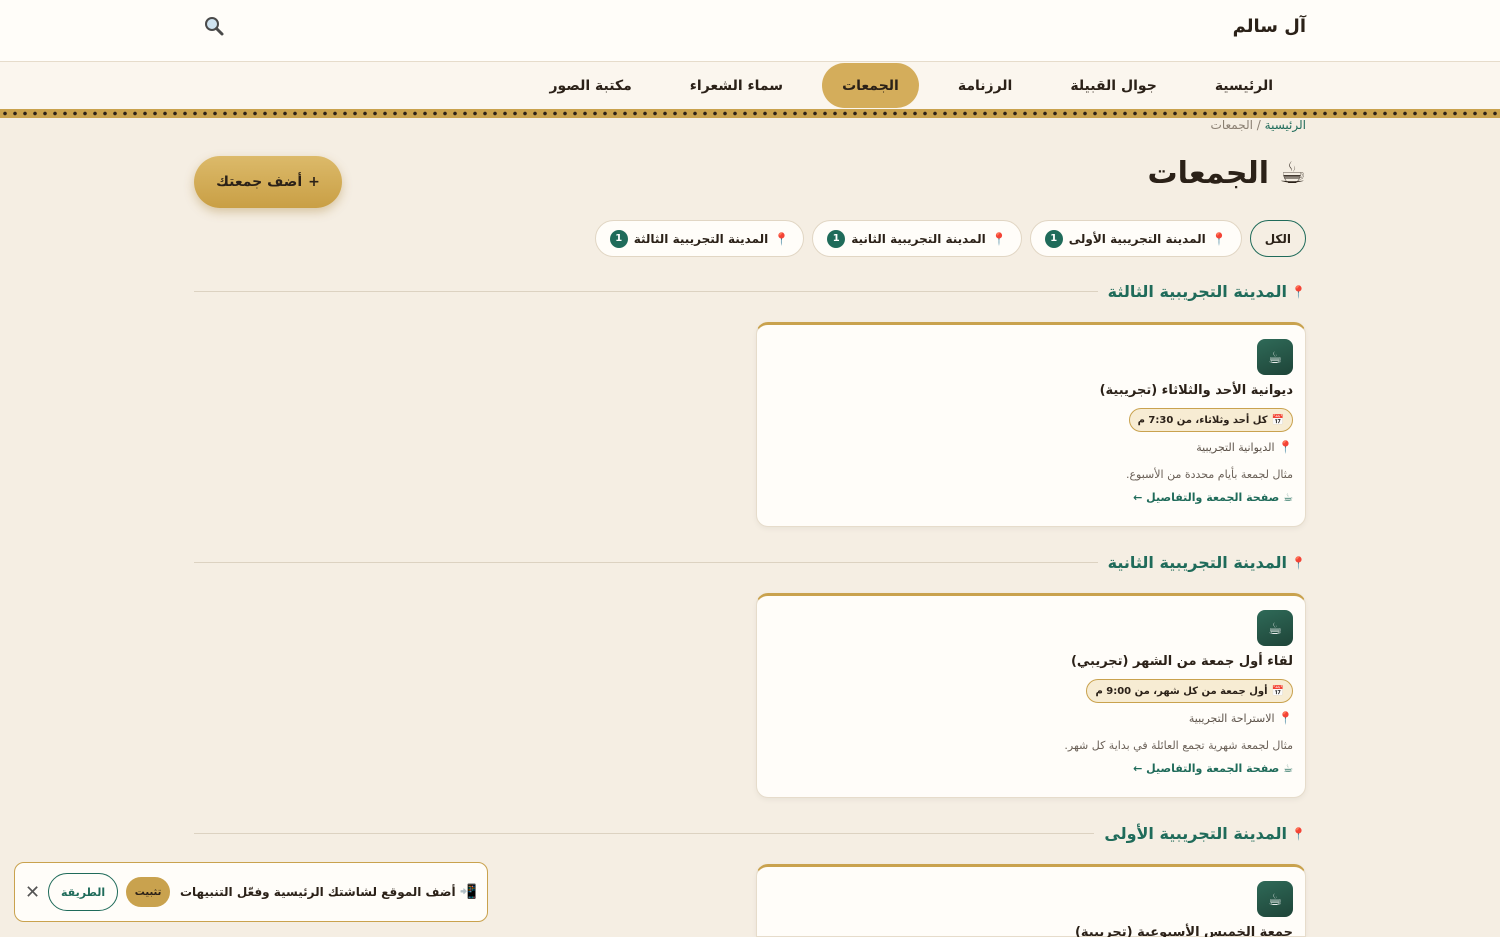 This screenshot has height=937, width=1500. What do you see at coordinates (32, 892) in the screenshot?
I see `close-icon: ✕` at bounding box center [32, 892].